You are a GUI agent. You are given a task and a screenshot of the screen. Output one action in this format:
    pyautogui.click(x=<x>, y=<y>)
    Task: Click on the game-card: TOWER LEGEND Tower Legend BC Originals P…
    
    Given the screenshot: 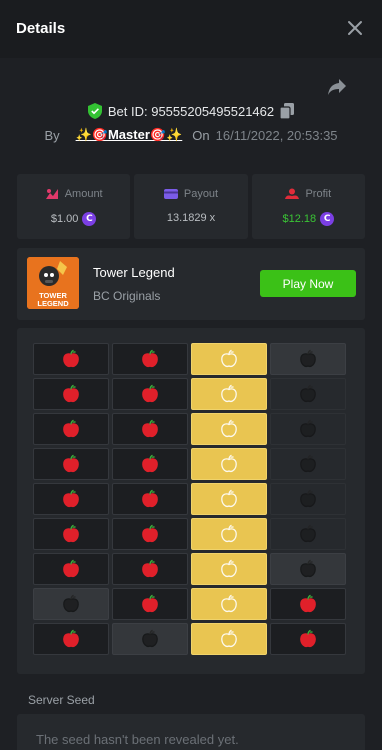 What is the action you would take?
    pyautogui.click(x=191, y=284)
    